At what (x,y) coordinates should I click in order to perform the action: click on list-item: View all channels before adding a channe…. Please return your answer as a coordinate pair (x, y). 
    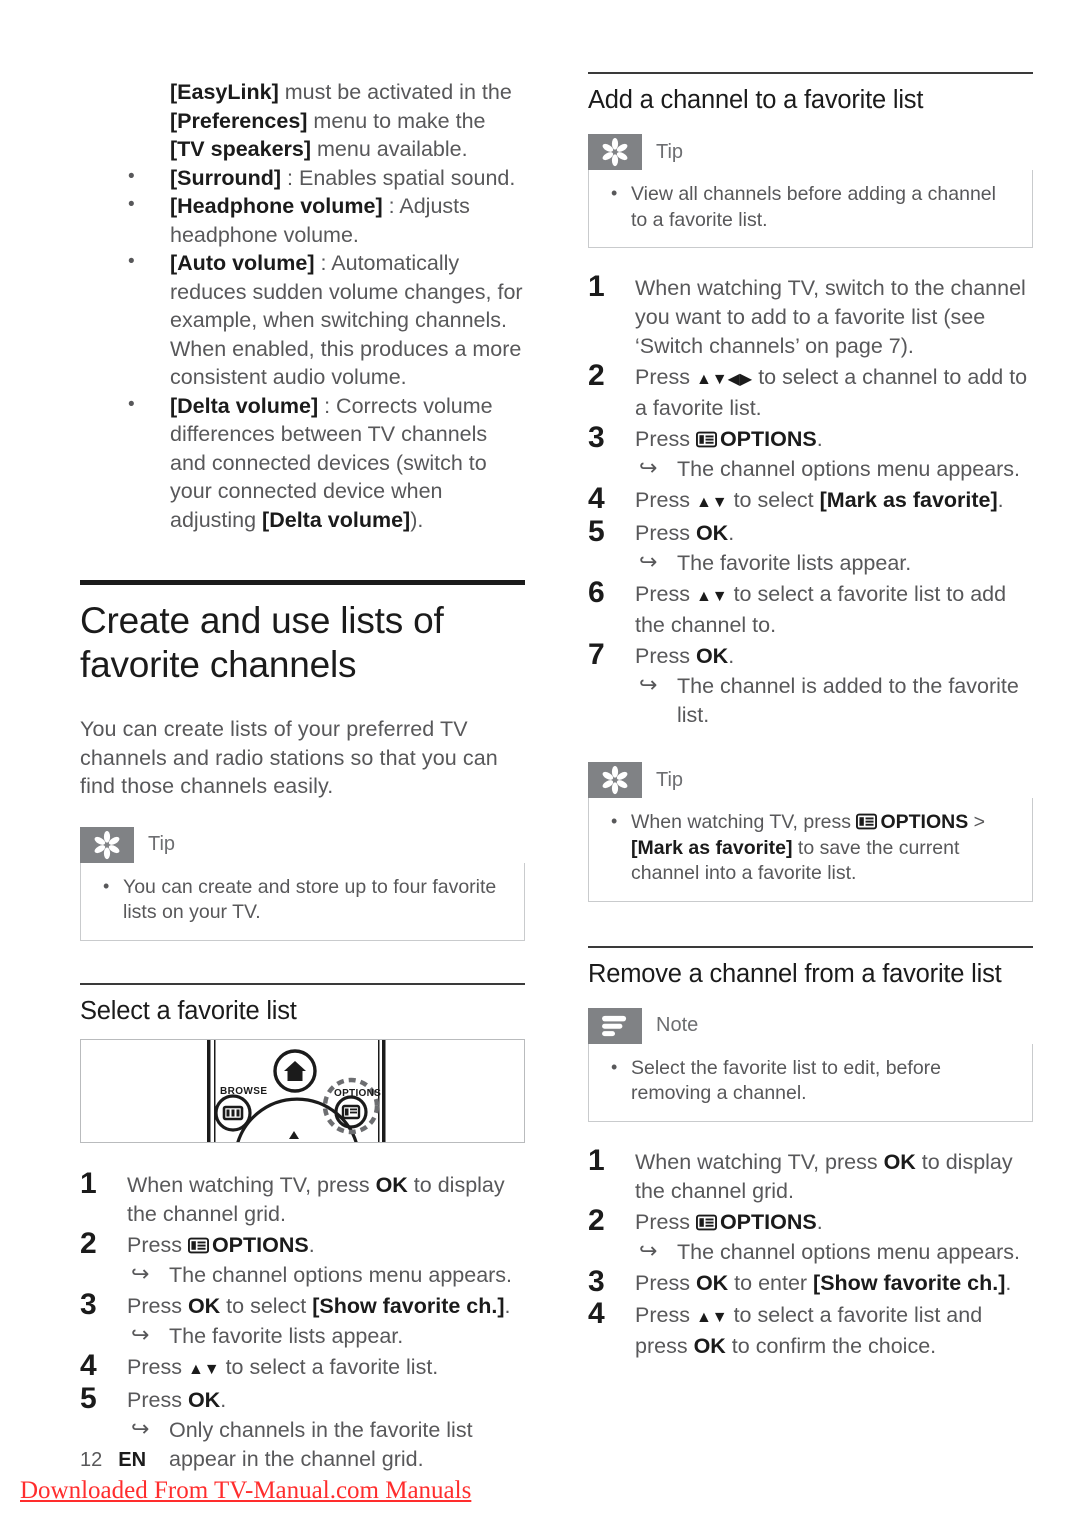
    Looking at the image, I should click on (810, 207).